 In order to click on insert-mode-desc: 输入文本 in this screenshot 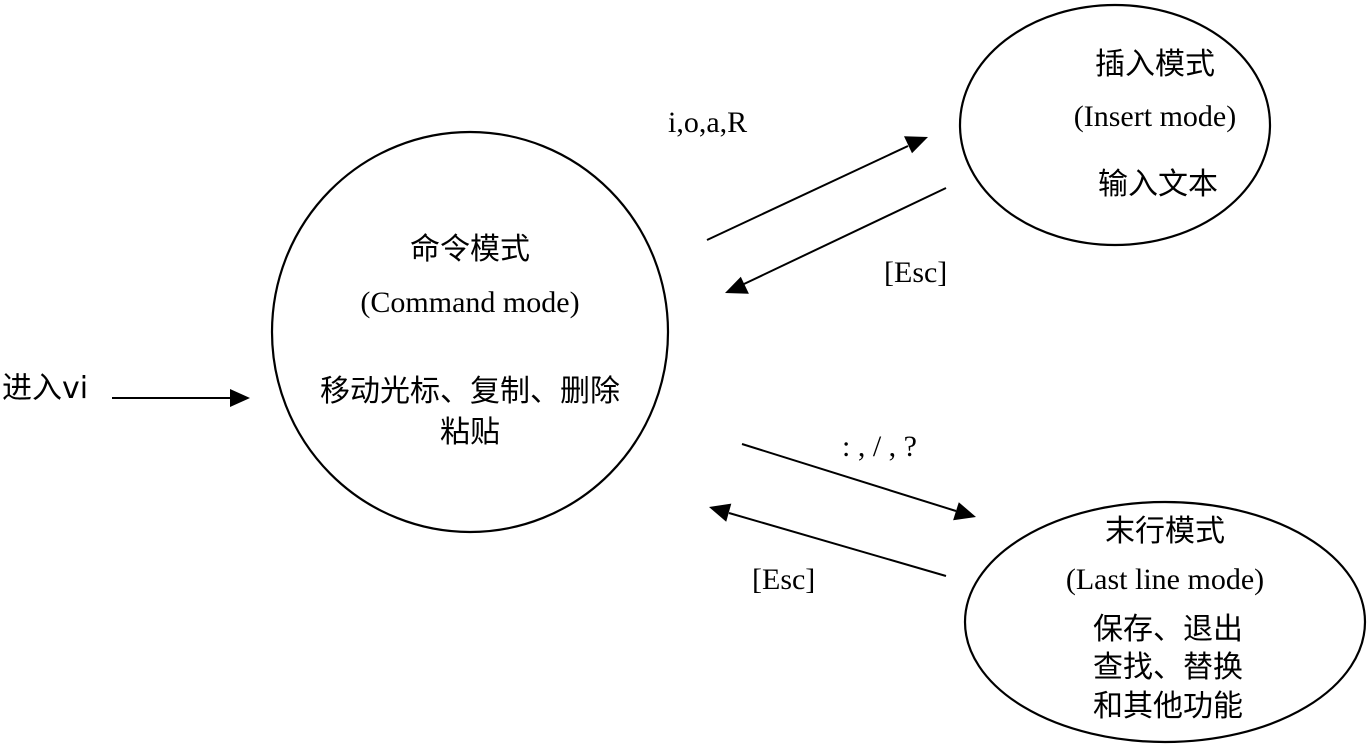, I will do `click(1158, 184)`.